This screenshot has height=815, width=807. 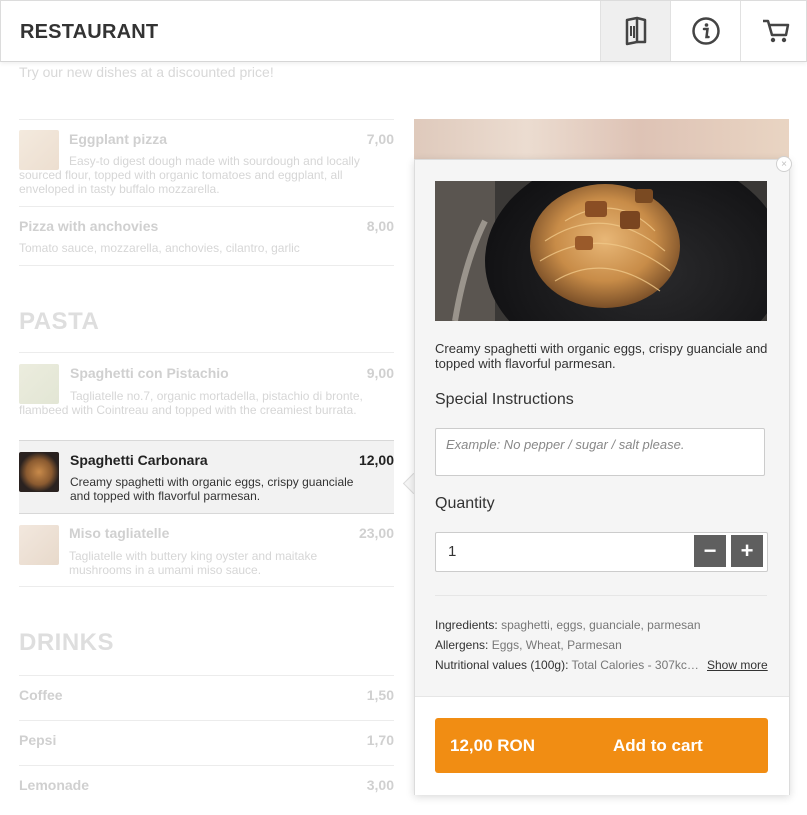 I want to click on brand-title: RESTAURANT, so click(x=89, y=32).